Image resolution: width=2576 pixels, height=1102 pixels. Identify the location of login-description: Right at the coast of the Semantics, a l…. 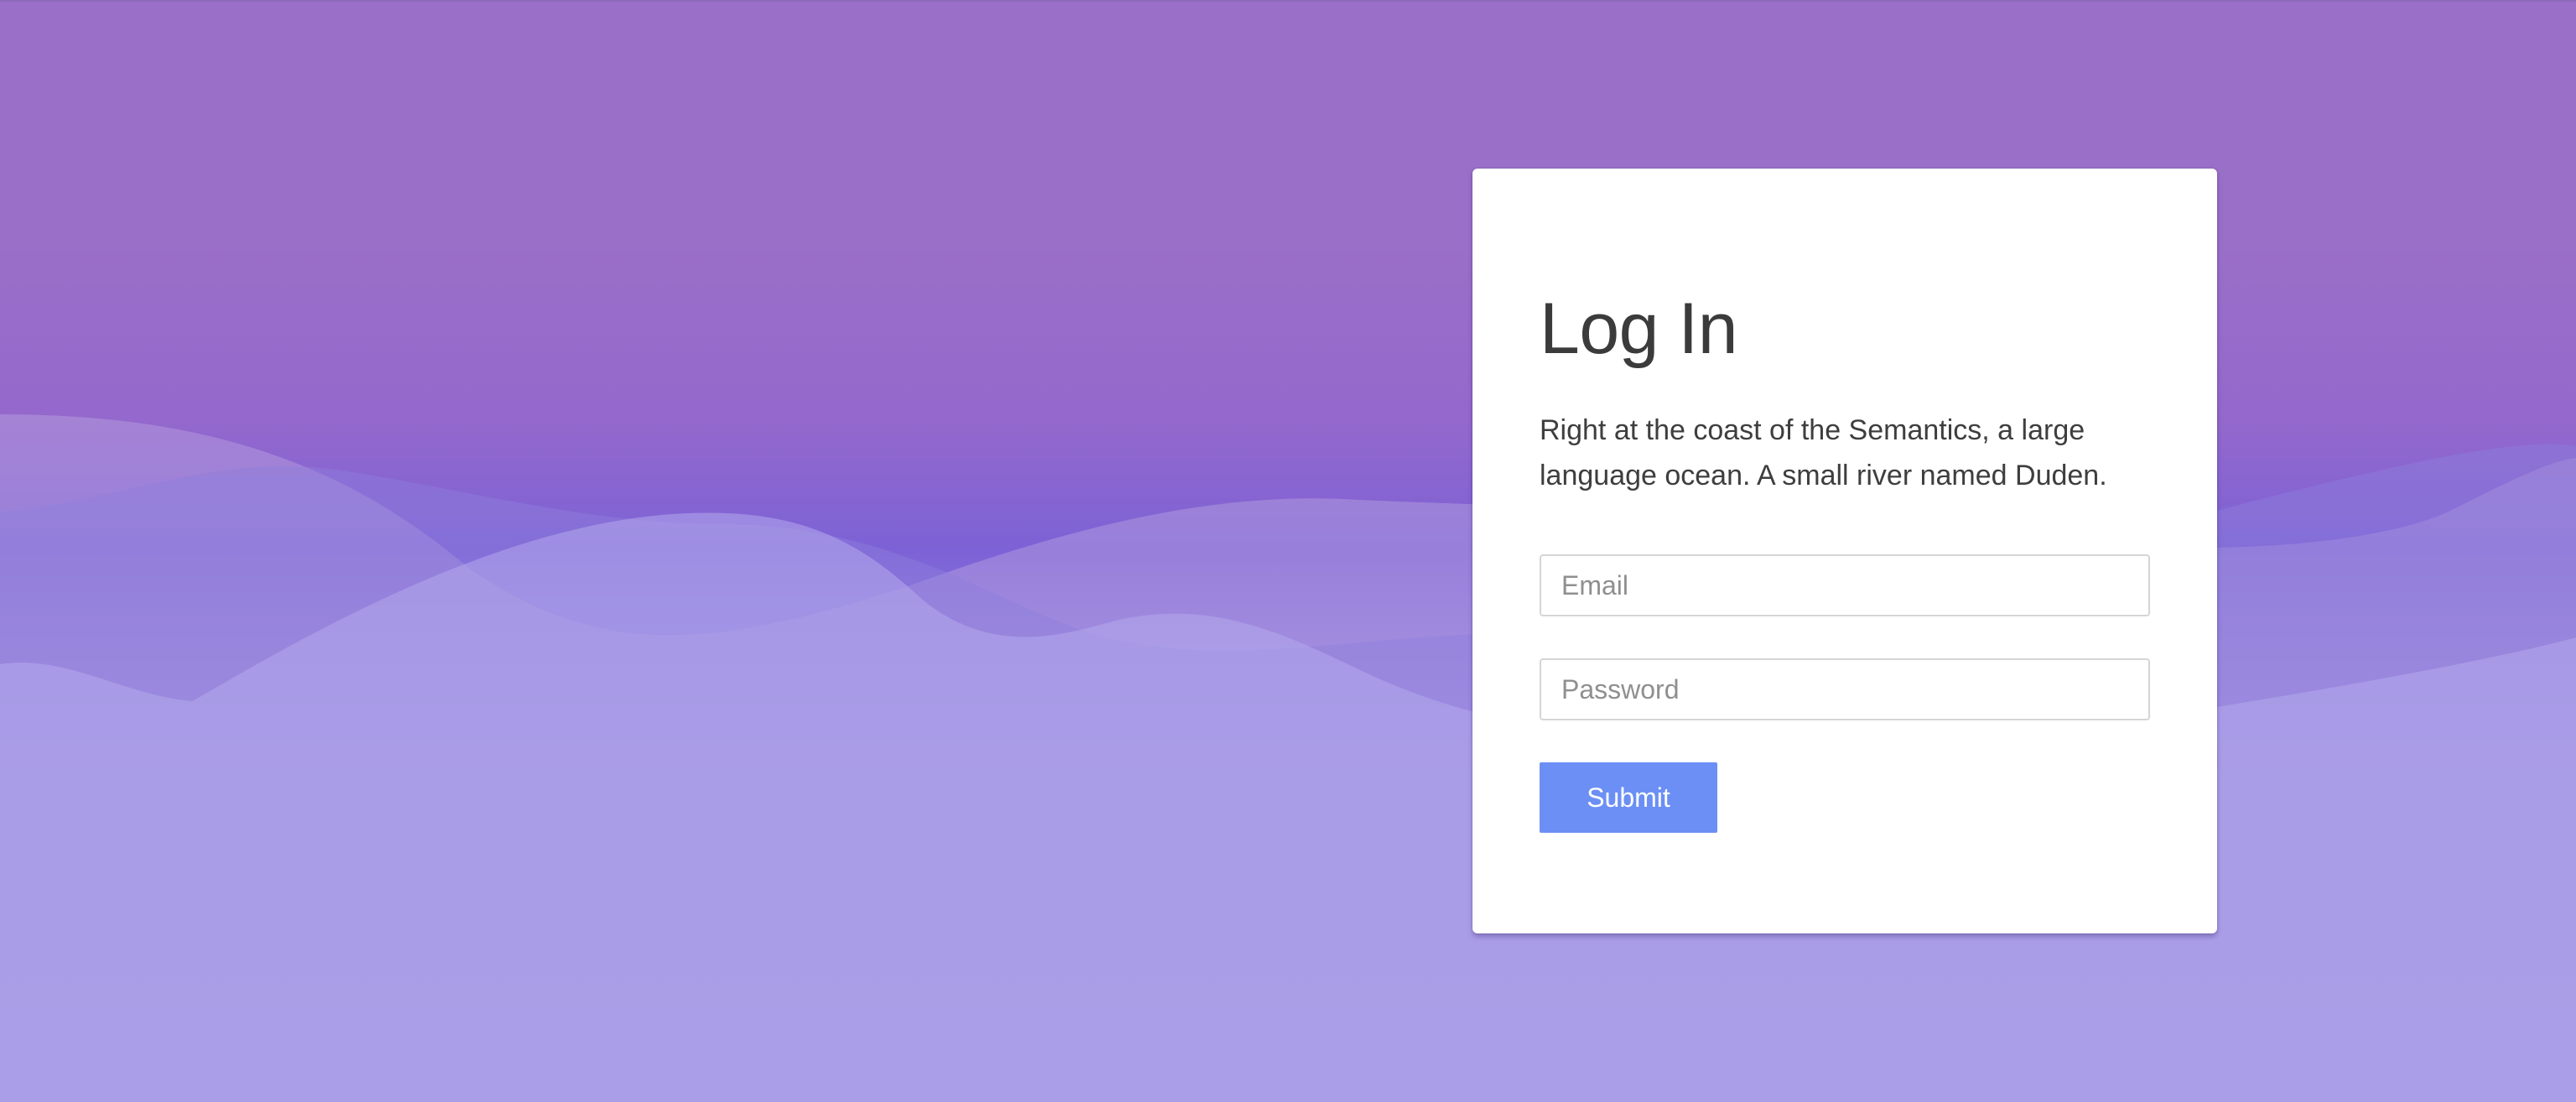
(1823, 452).